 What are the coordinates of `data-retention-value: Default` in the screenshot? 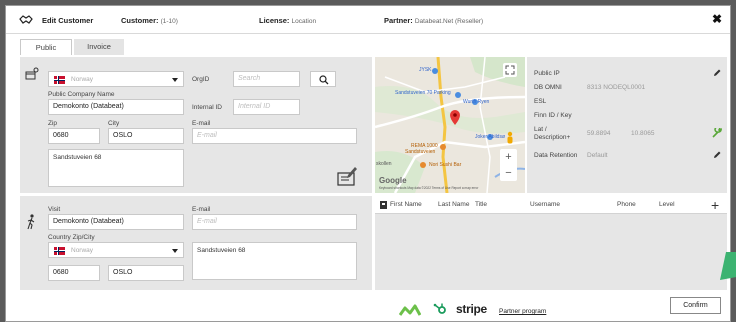 It's located at (597, 155).